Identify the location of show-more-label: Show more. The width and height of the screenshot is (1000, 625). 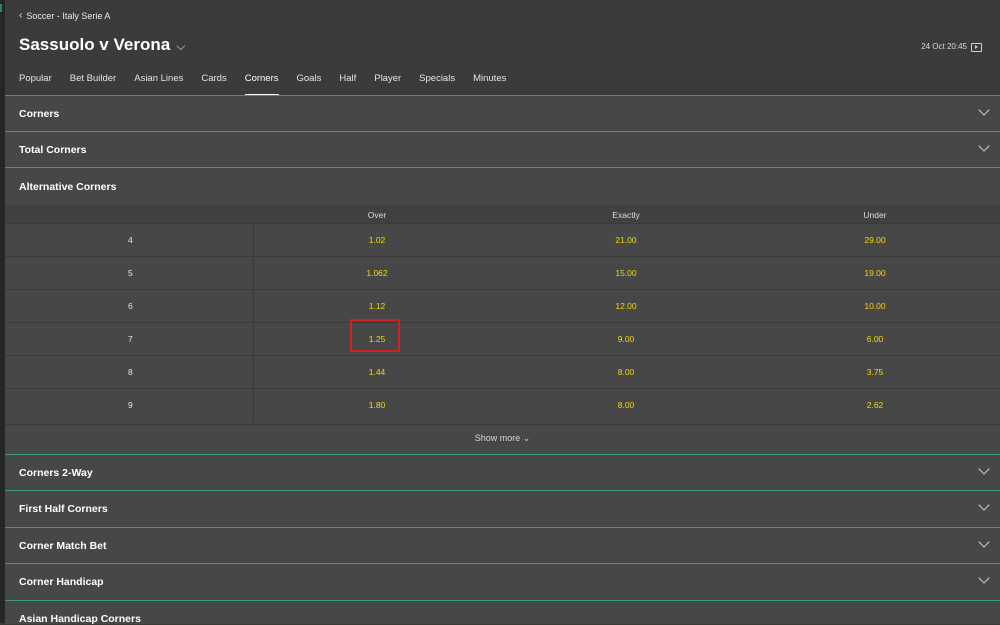
(497, 438).